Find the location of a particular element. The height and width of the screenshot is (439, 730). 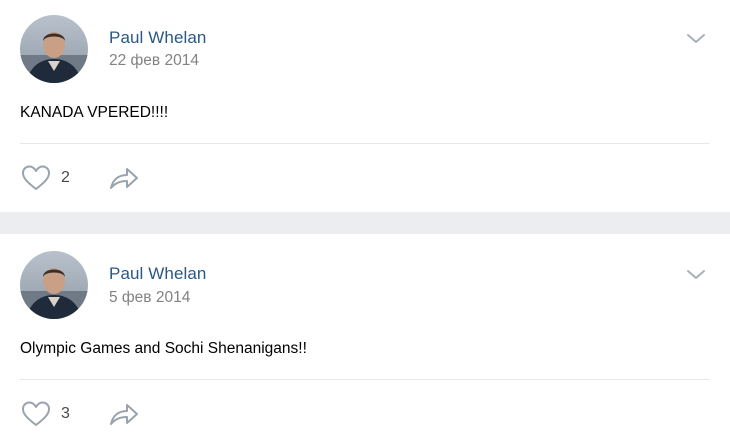

post-date: 22 фев 2014 is located at coordinates (154, 61).